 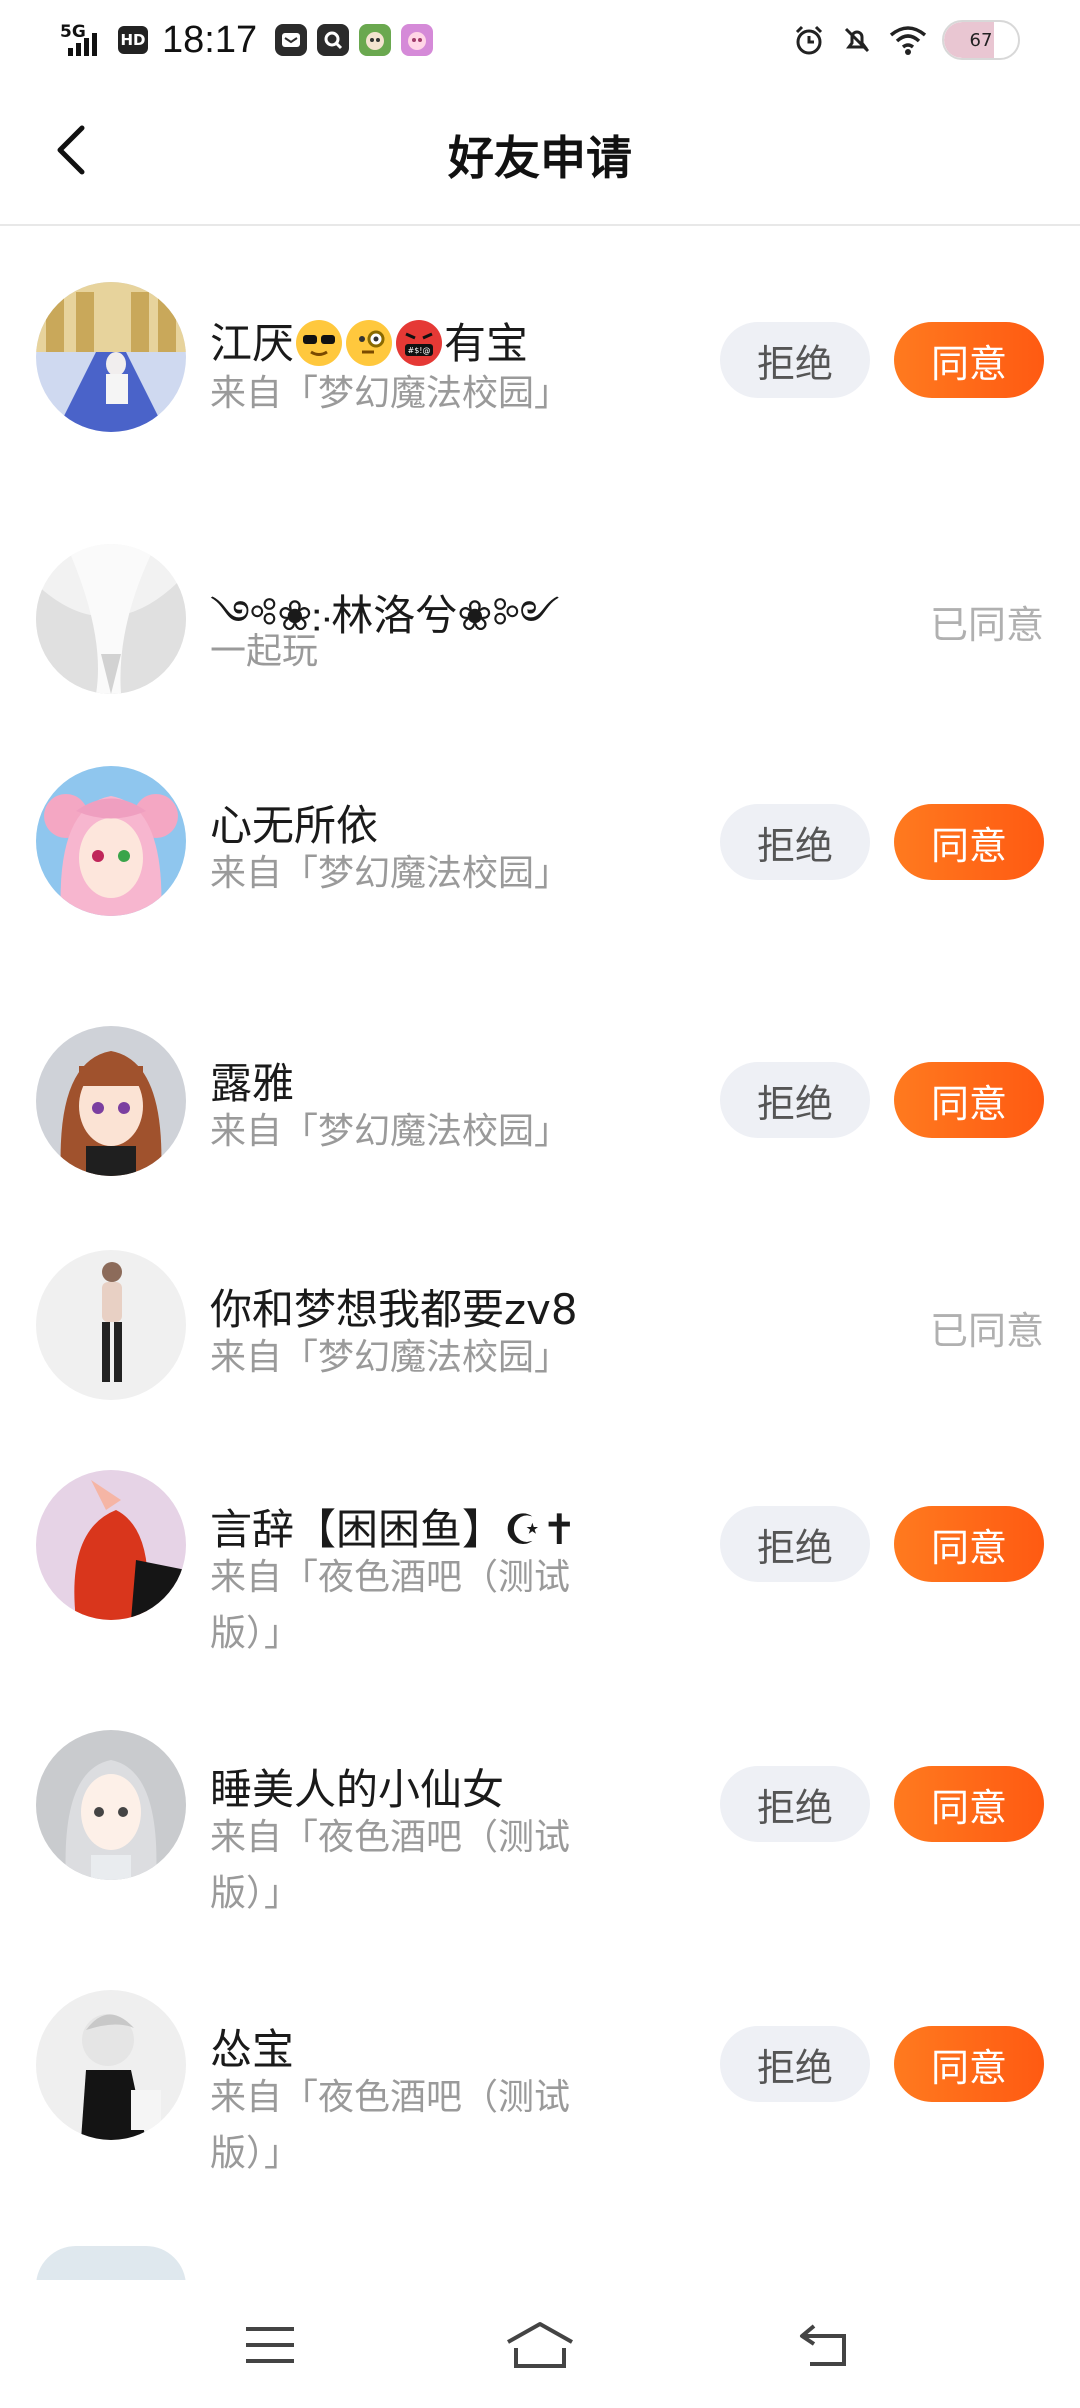 What do you see at coordinates (540, 591) in the screenshot?
I see `friend-request-row: ༺❀჻林洛兮❀༻ 一起玩 已同意` at bounding box center [540, 591].